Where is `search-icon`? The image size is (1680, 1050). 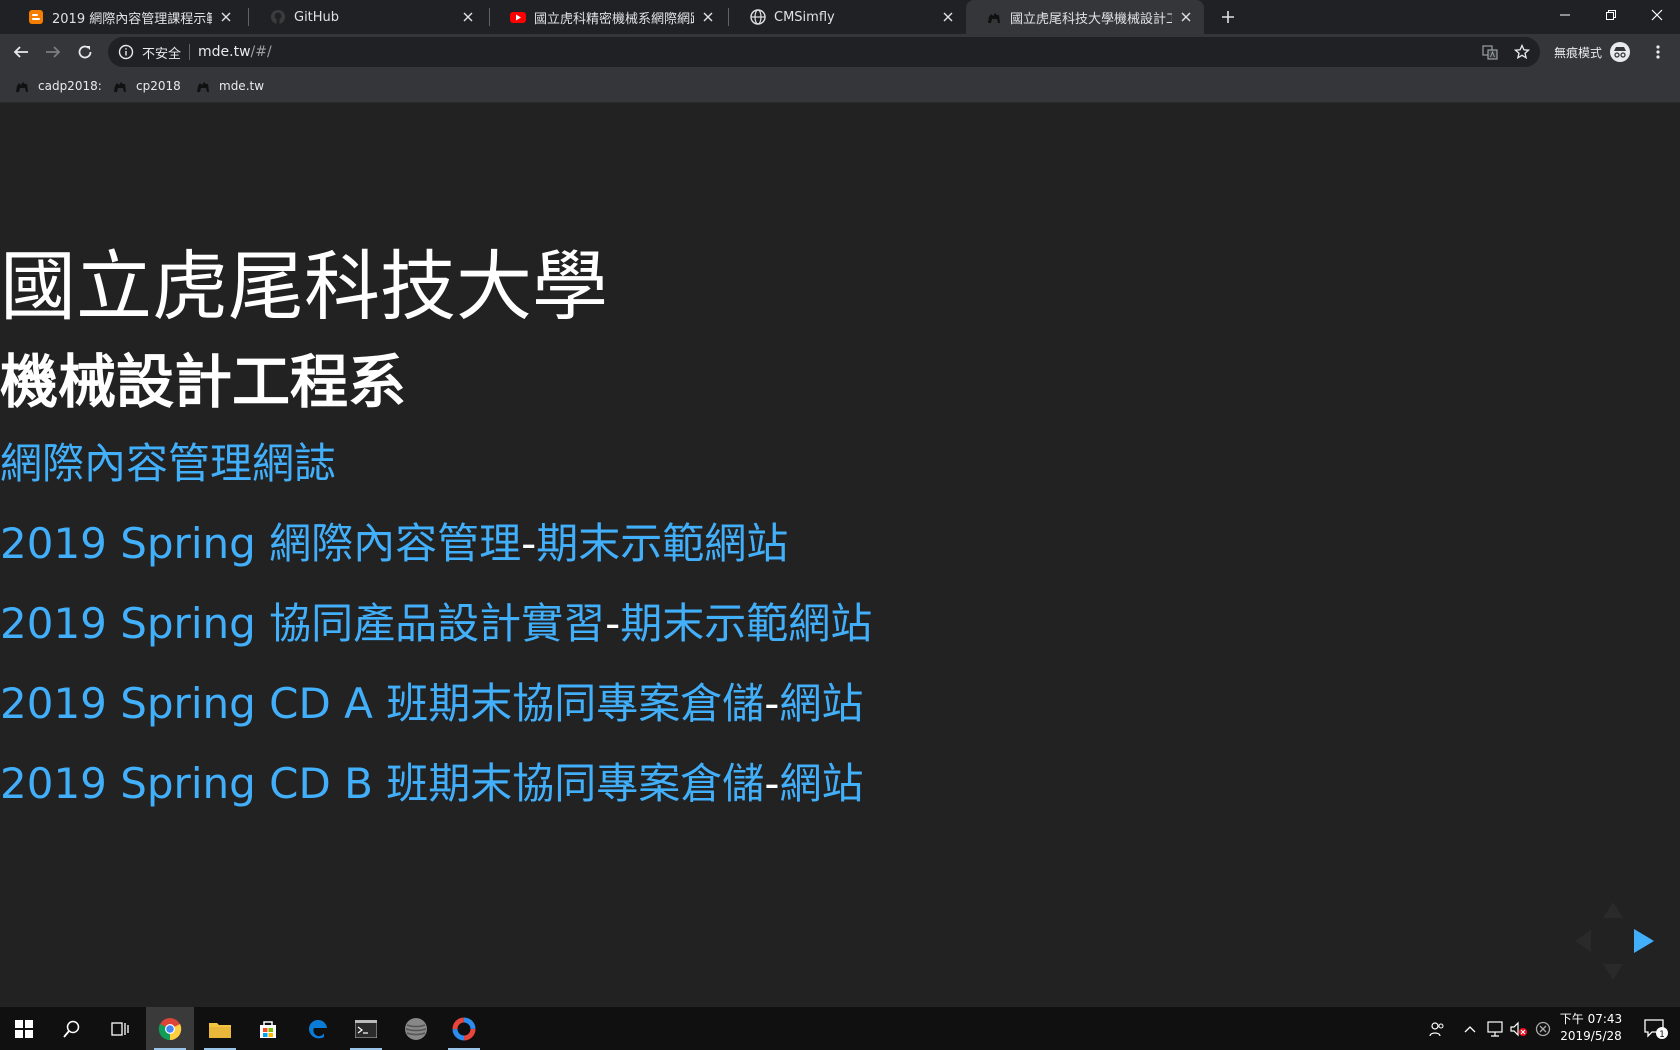
search-icon is located at coordinates (72, 1028).